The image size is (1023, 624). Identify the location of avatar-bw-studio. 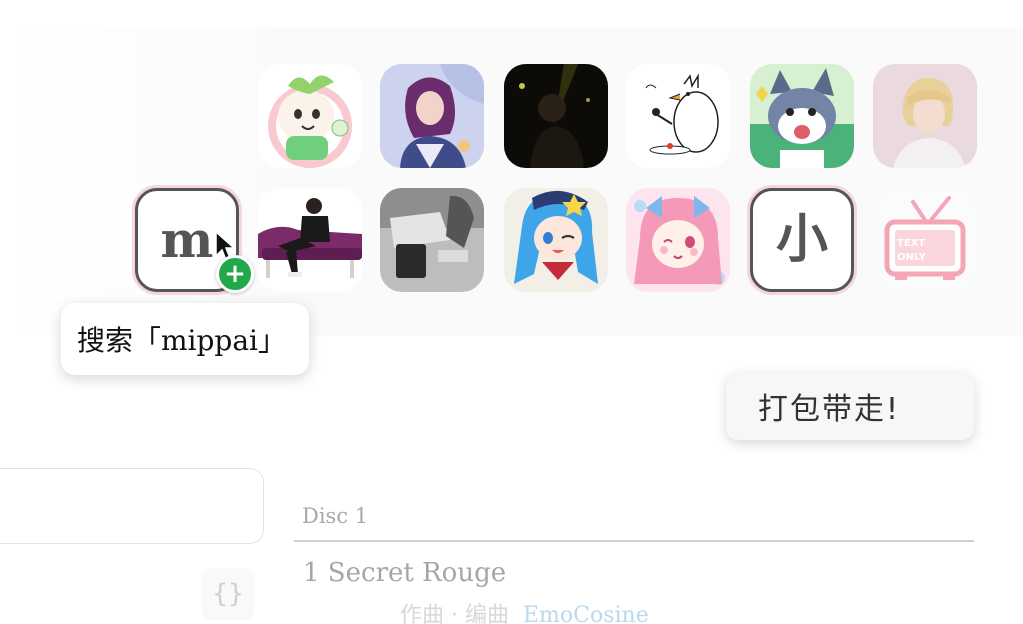
(432, 240).